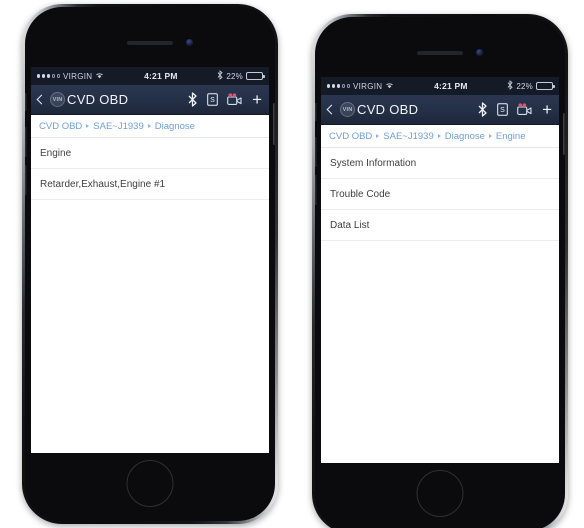  What do you see at coordinates (440, 493) in the screenshot?
I see `home-button-right-phone` at bounding box center [440, 493].